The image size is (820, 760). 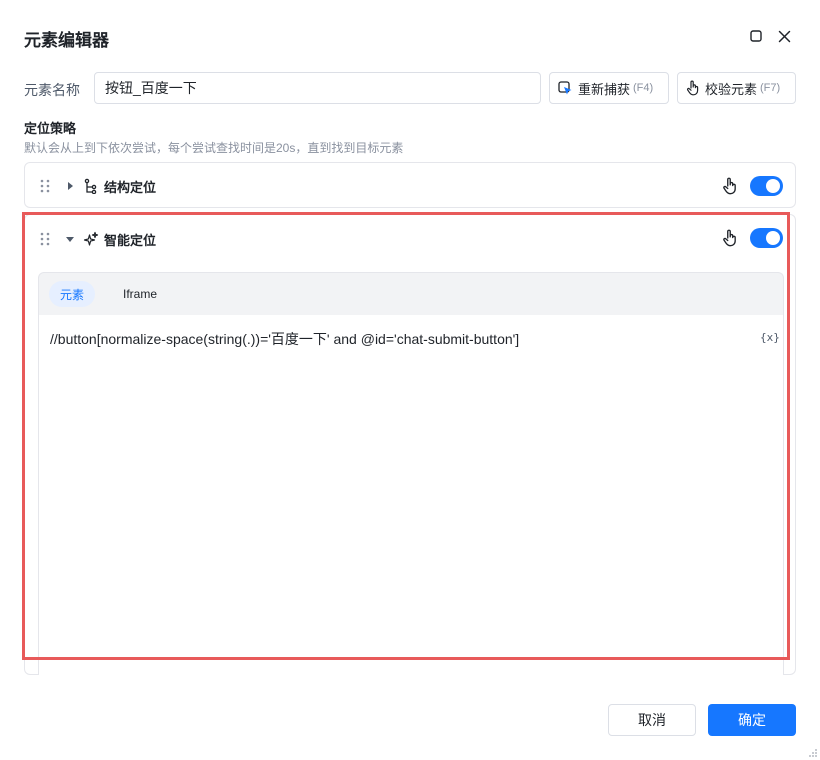 What do you see at coordinates (770, 337) in the screenshot?
I see `insert-variable-button: {x}` at bounding box center [770, 337].